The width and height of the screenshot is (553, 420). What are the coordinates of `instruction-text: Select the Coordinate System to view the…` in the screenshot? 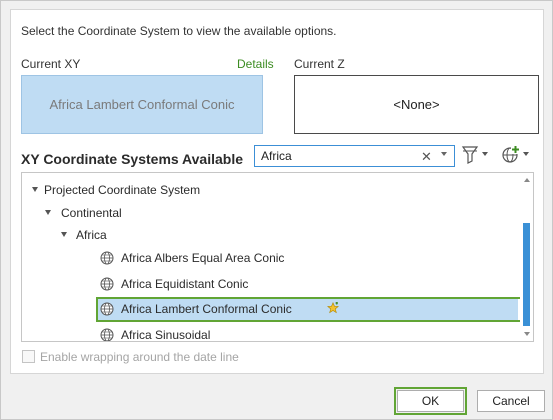 It's located at (179, 31).